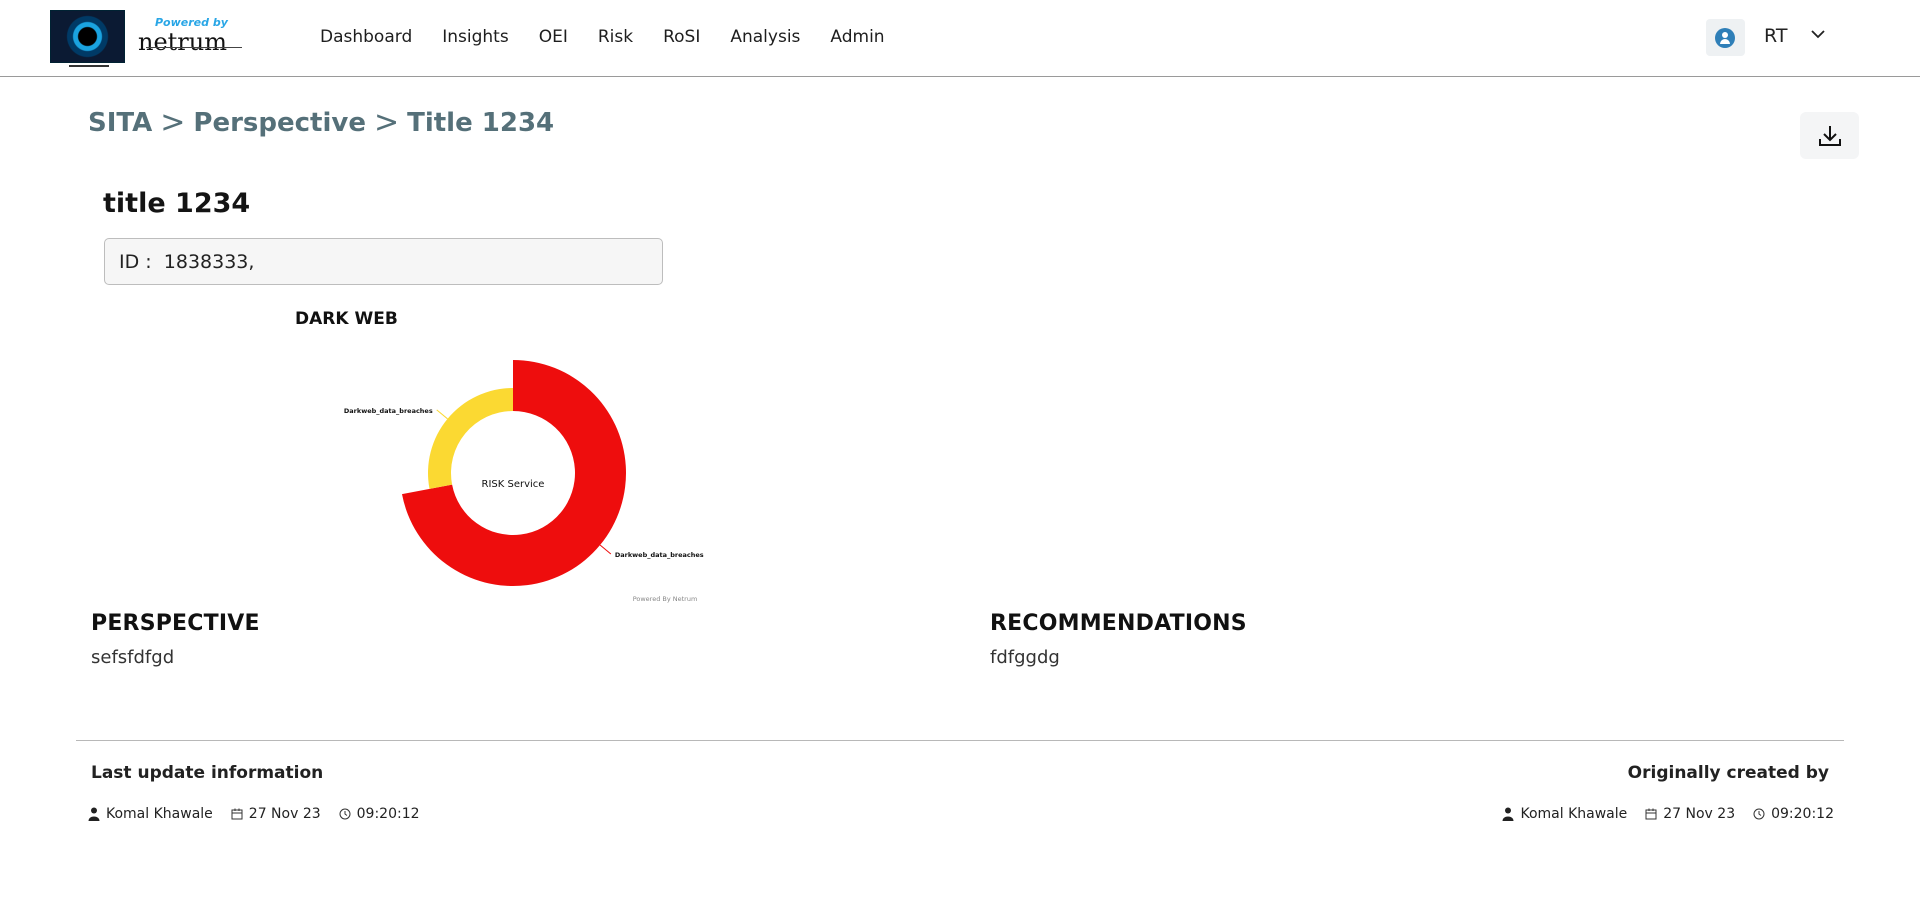  What do you see at coordinates (388, 814) in the screenshot?
I see `last-update-time: 09:20:12` at bounding box center [388, 814].